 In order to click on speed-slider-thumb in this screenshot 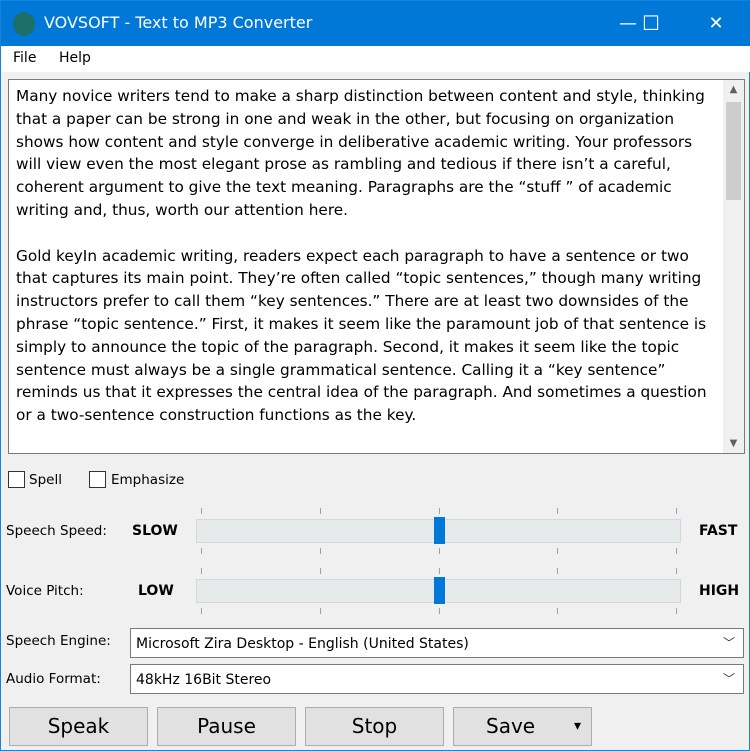, I will do `click(439, 530)`.